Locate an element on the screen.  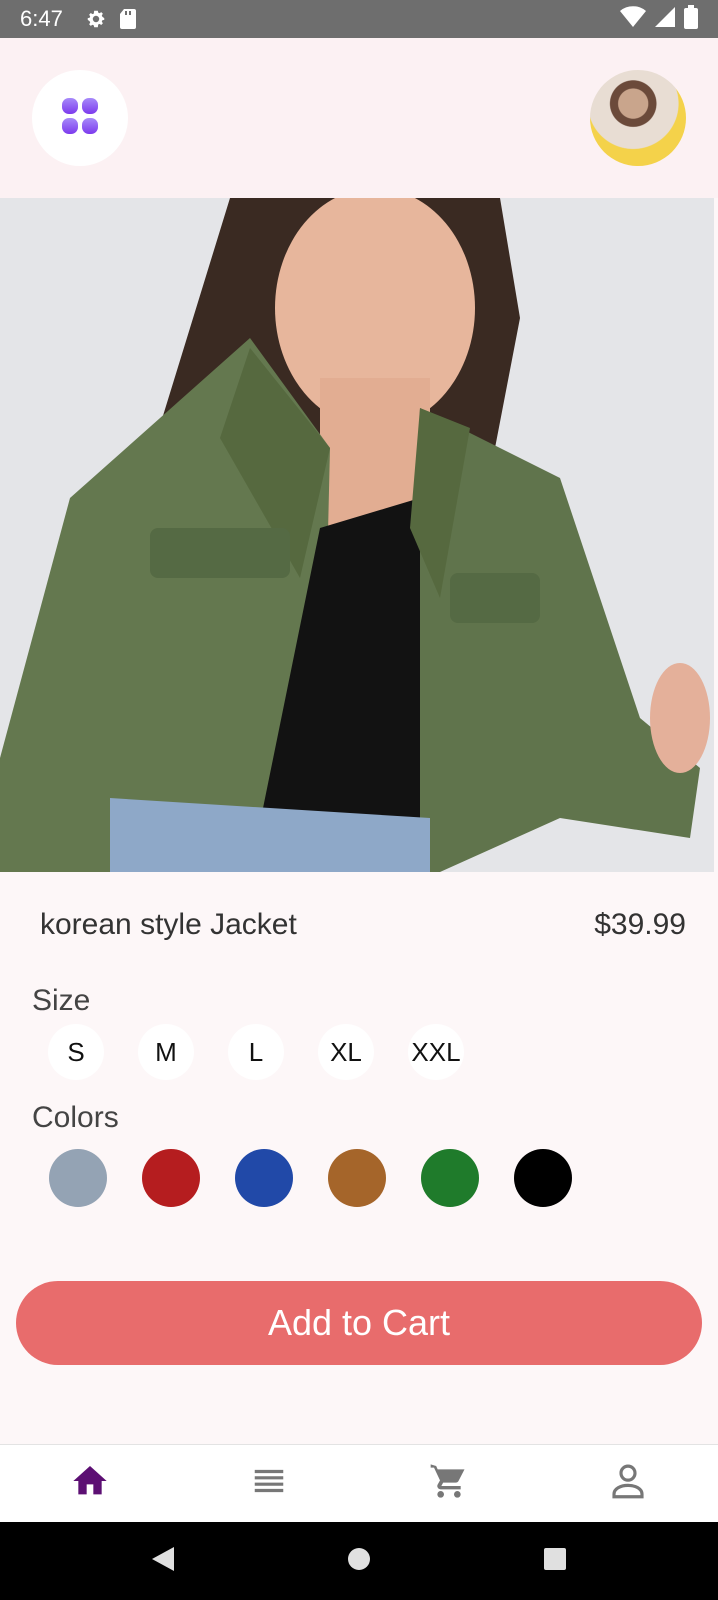
size-option-m: M is located at coordinates (166, 1052).